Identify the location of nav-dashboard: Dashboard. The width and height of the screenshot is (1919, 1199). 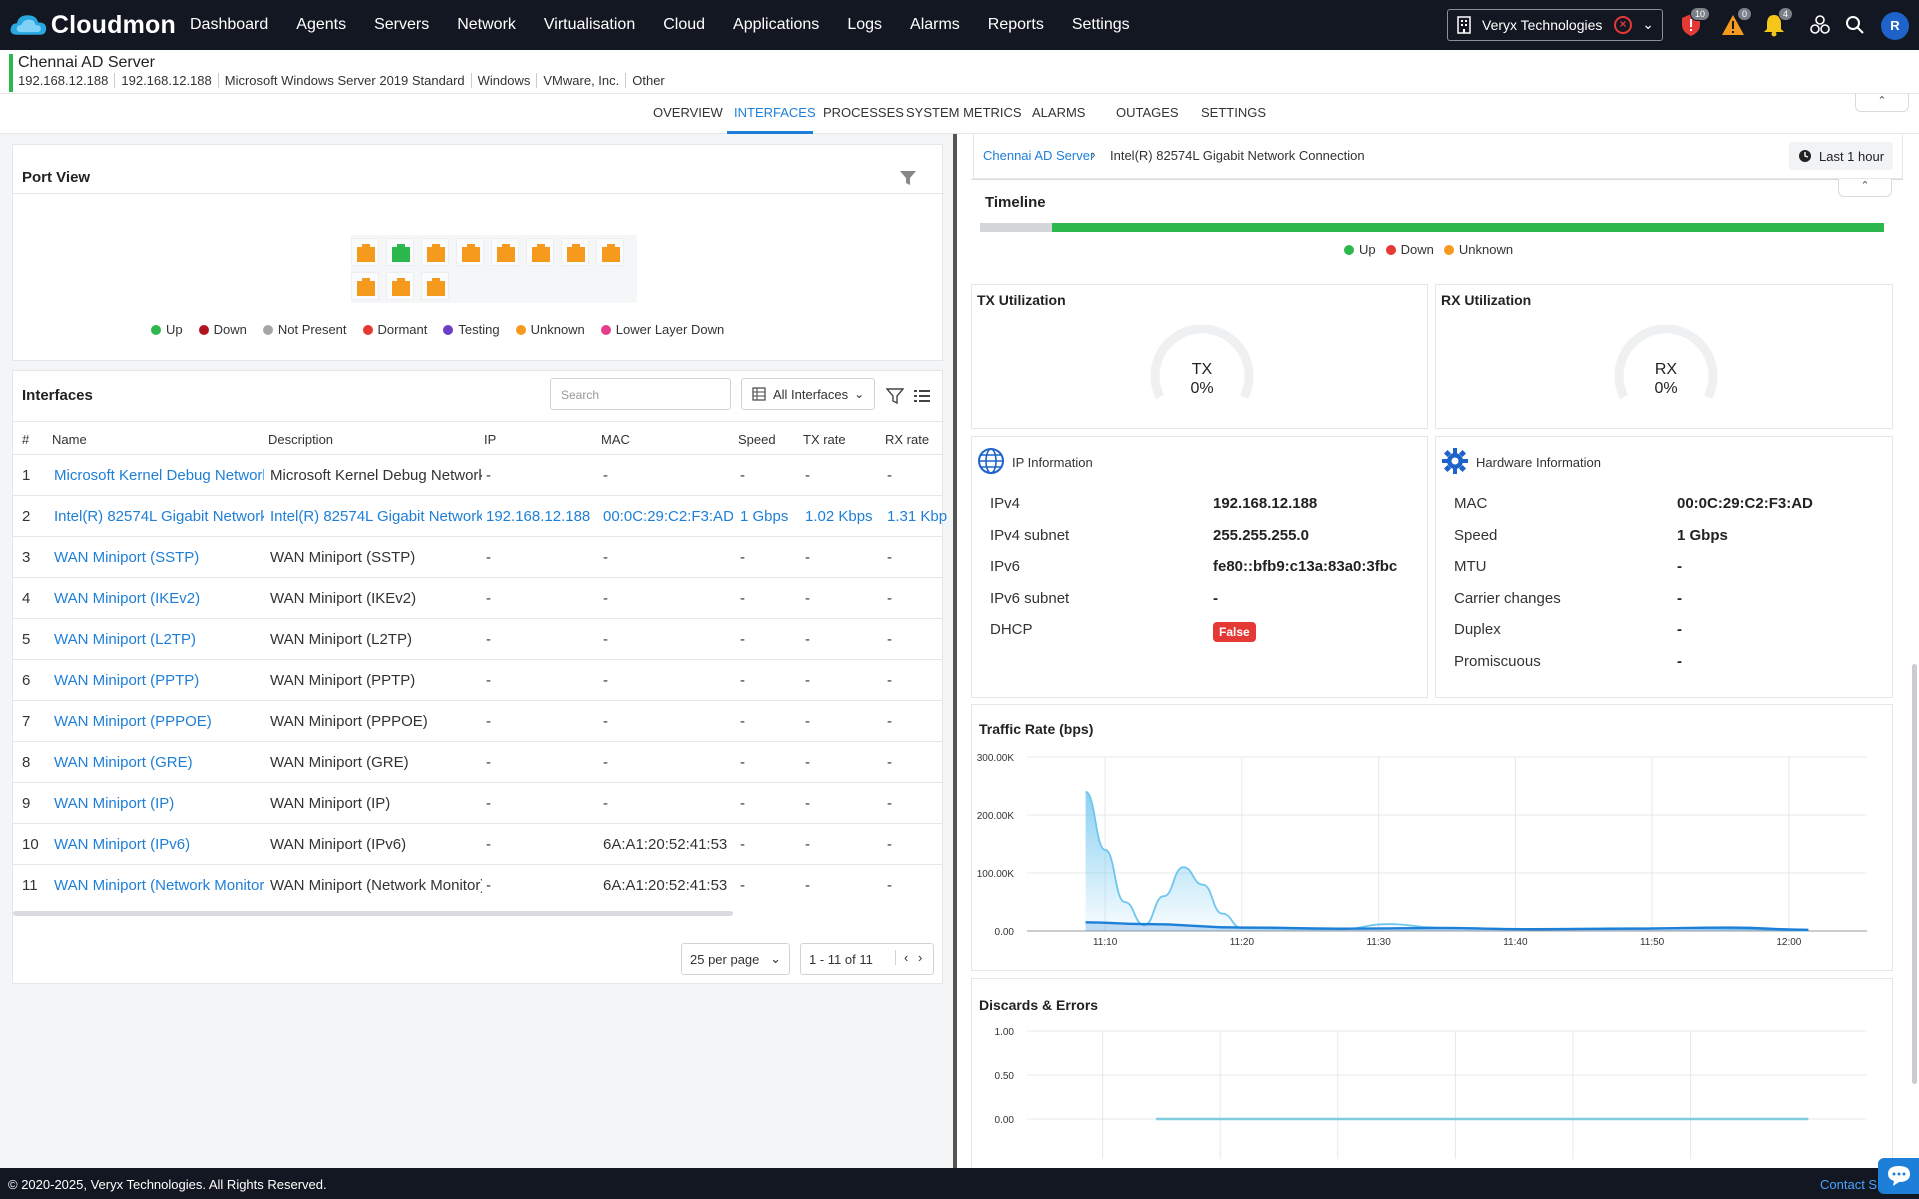
(229, 25).